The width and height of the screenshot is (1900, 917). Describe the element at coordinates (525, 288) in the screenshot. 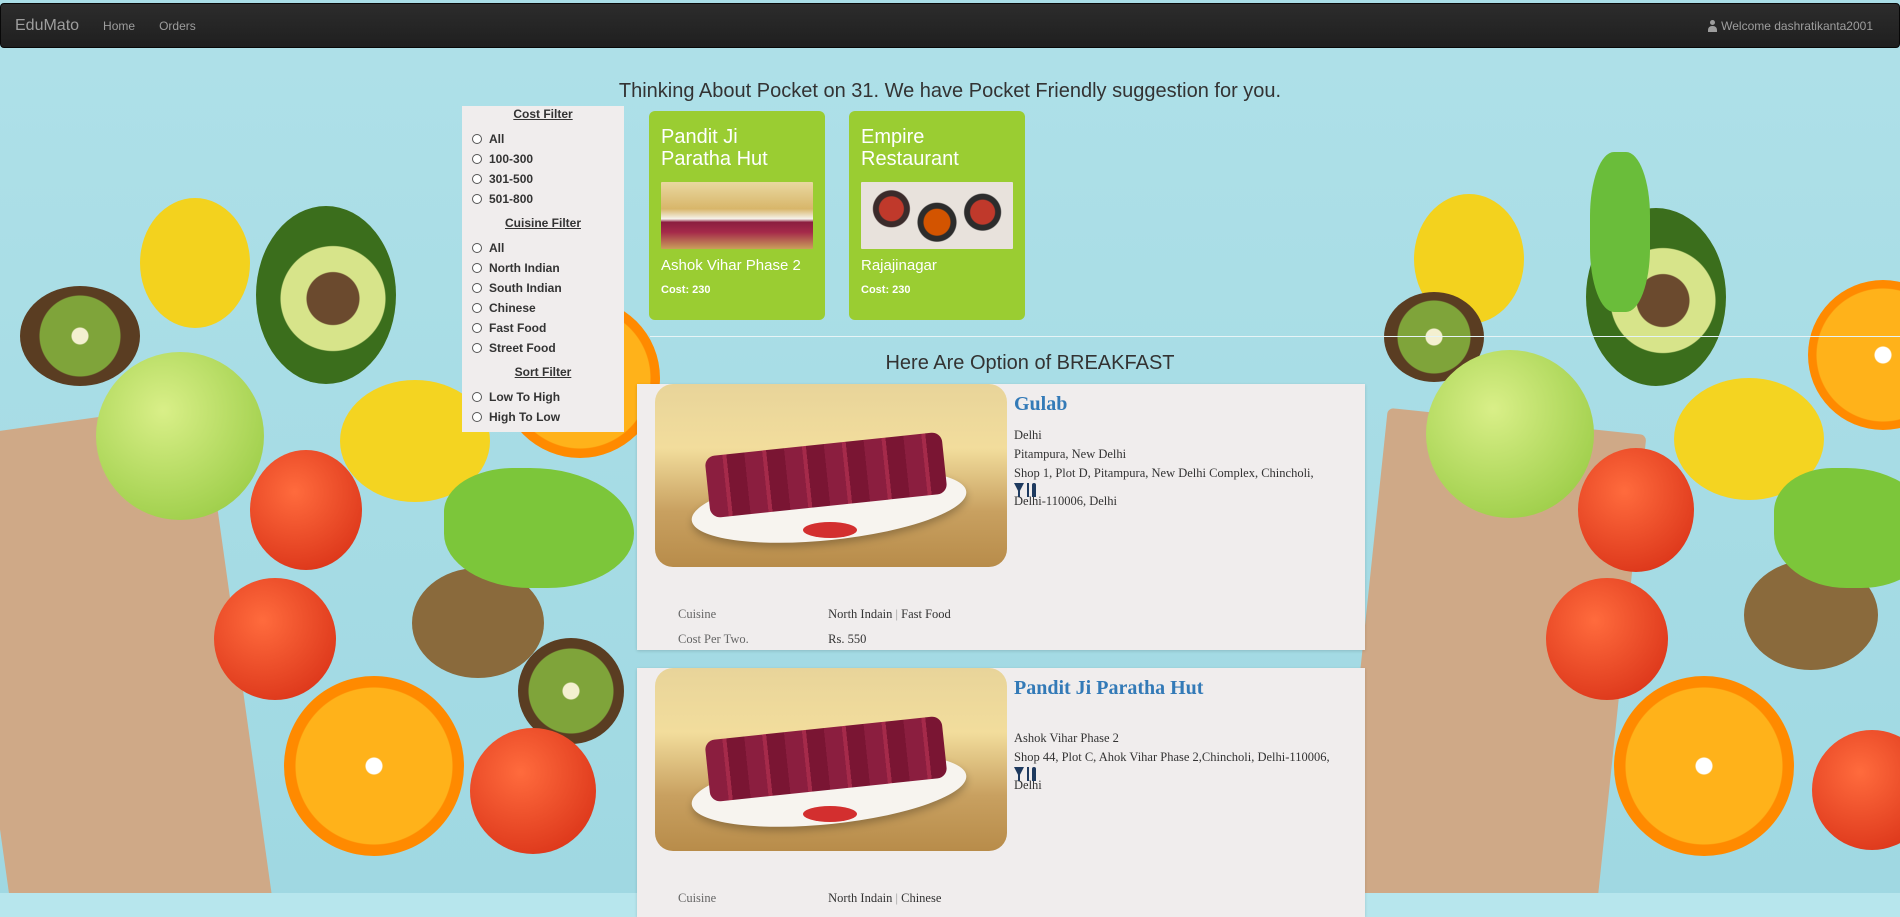

I see `option-label: South Indian` at that location.